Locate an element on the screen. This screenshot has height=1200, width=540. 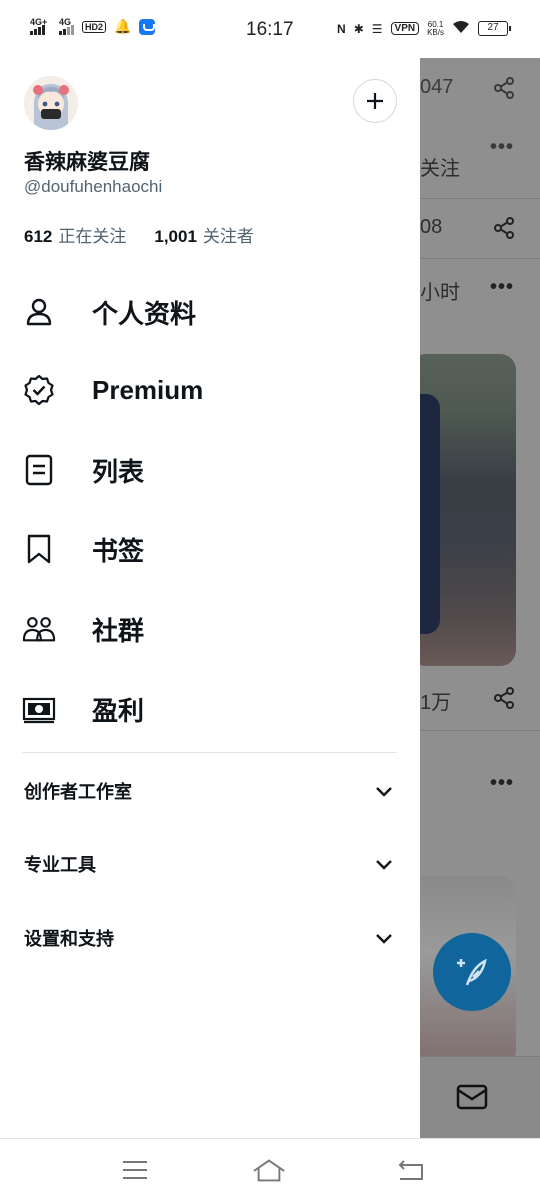
plus-icon is located at coordinates (375, 101).